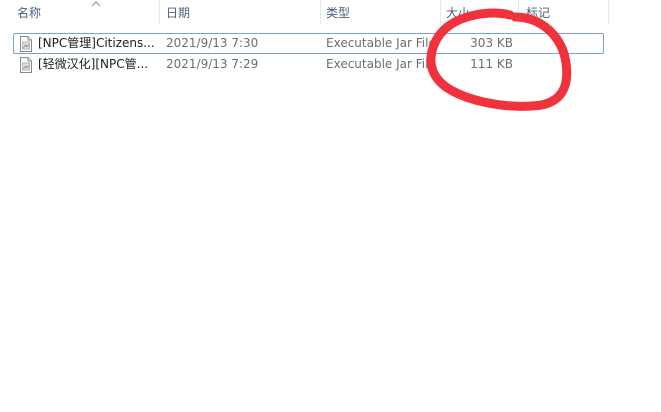 This screenshot has width=661, height=412. What do you see at coordinates (85, 12) in the screenshot?
I see `column-header-name: 名称` at bounding box center [85, 12].